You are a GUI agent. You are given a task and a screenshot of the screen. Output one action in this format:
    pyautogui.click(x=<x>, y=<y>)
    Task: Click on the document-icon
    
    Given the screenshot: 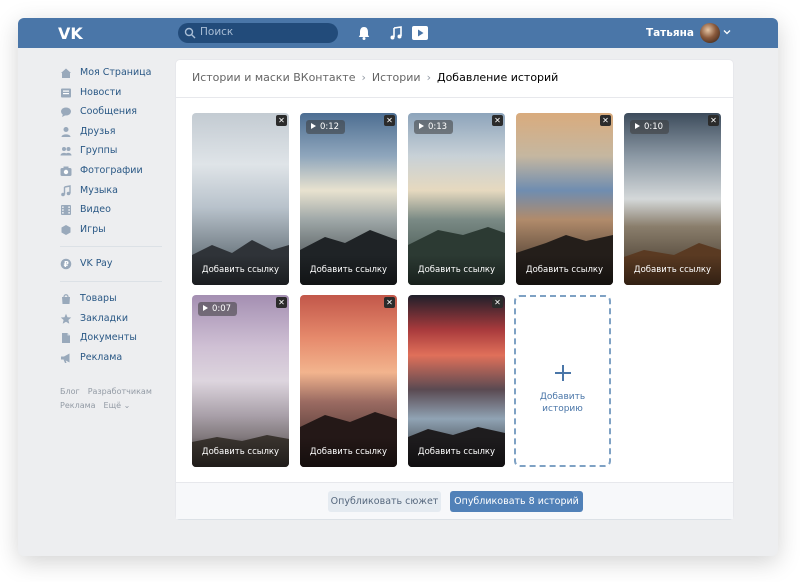 What is the action you would take?
    pyautogui.click(x=66, y=338)
    